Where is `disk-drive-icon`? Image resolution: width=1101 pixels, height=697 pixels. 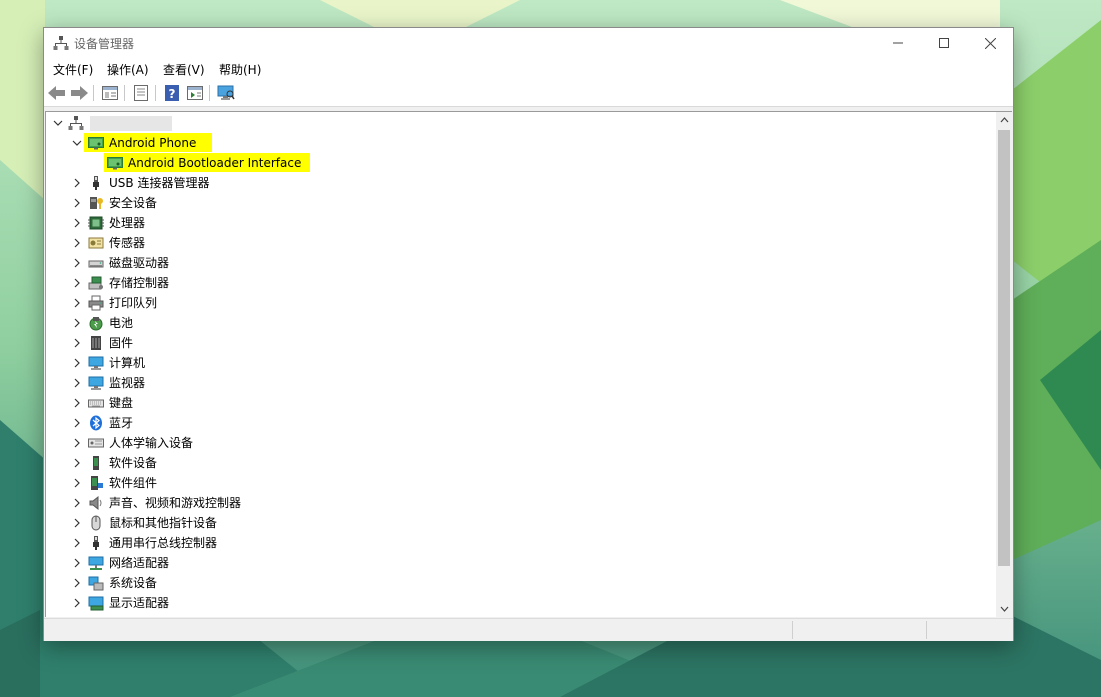 disk-drive-icon is located at coordinates (96, 264).